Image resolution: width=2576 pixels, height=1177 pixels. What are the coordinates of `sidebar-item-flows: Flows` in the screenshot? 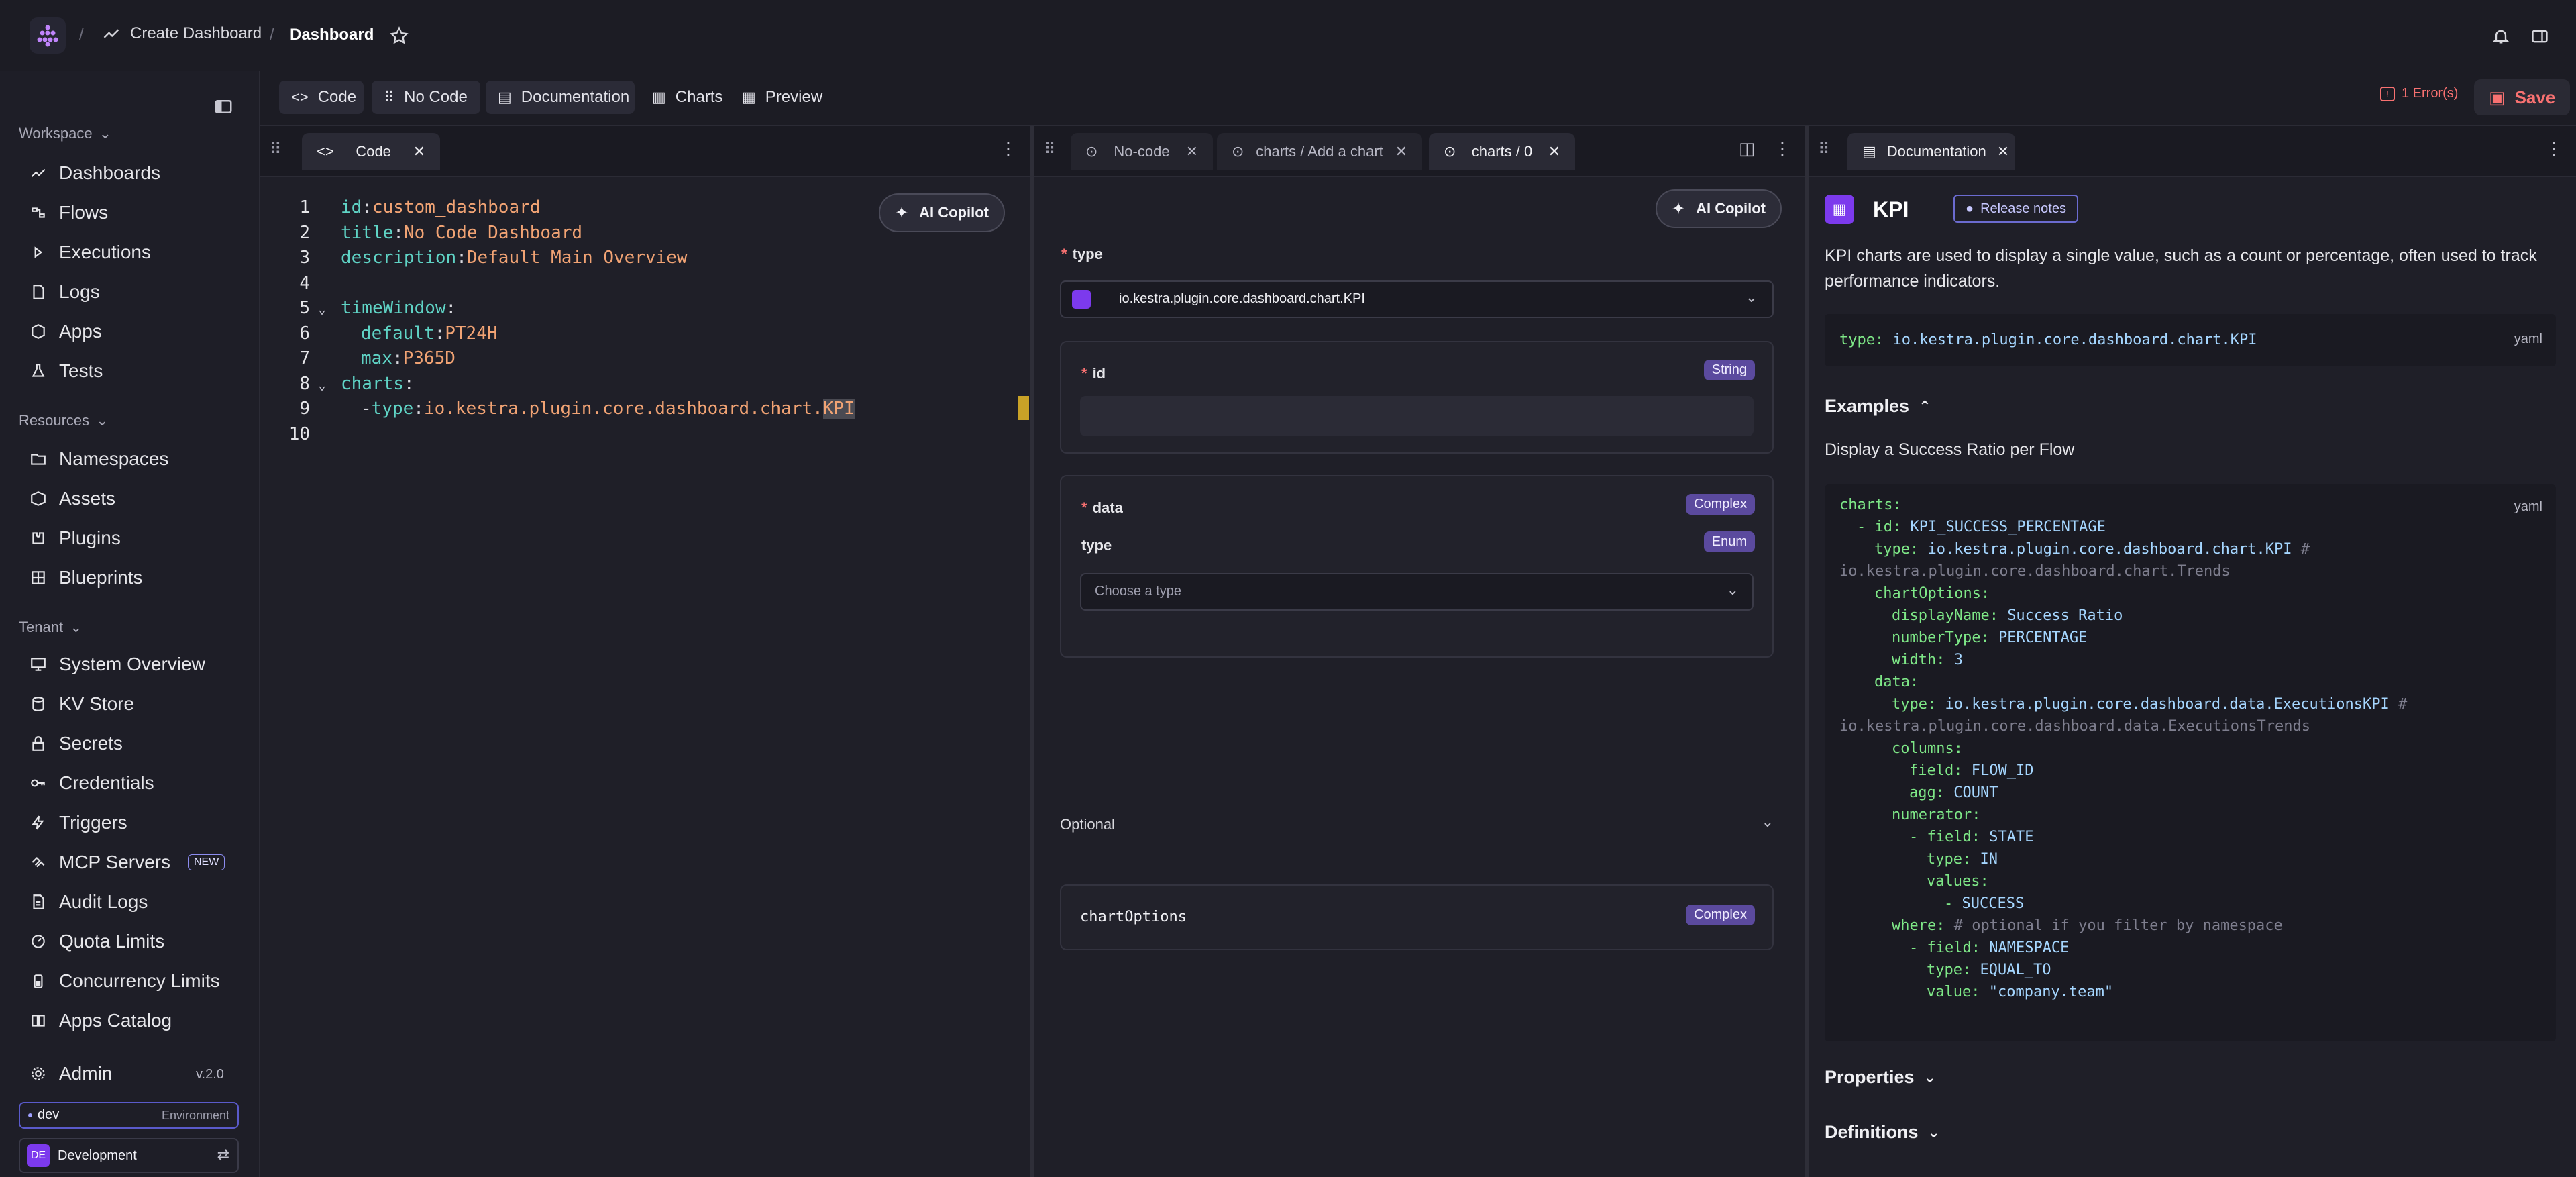 It's located at (69, 213).